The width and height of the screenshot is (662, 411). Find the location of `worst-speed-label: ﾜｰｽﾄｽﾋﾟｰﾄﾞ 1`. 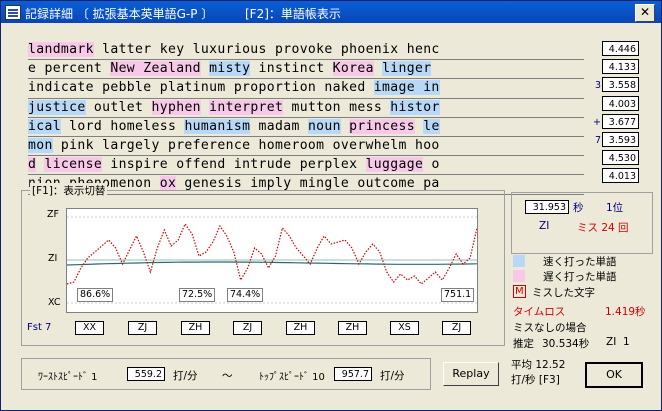

worst-speed-label: ﾜｰｽﾄｽﾋﾟｰﾄﾞ 1 is located at coordinates (68, 377).